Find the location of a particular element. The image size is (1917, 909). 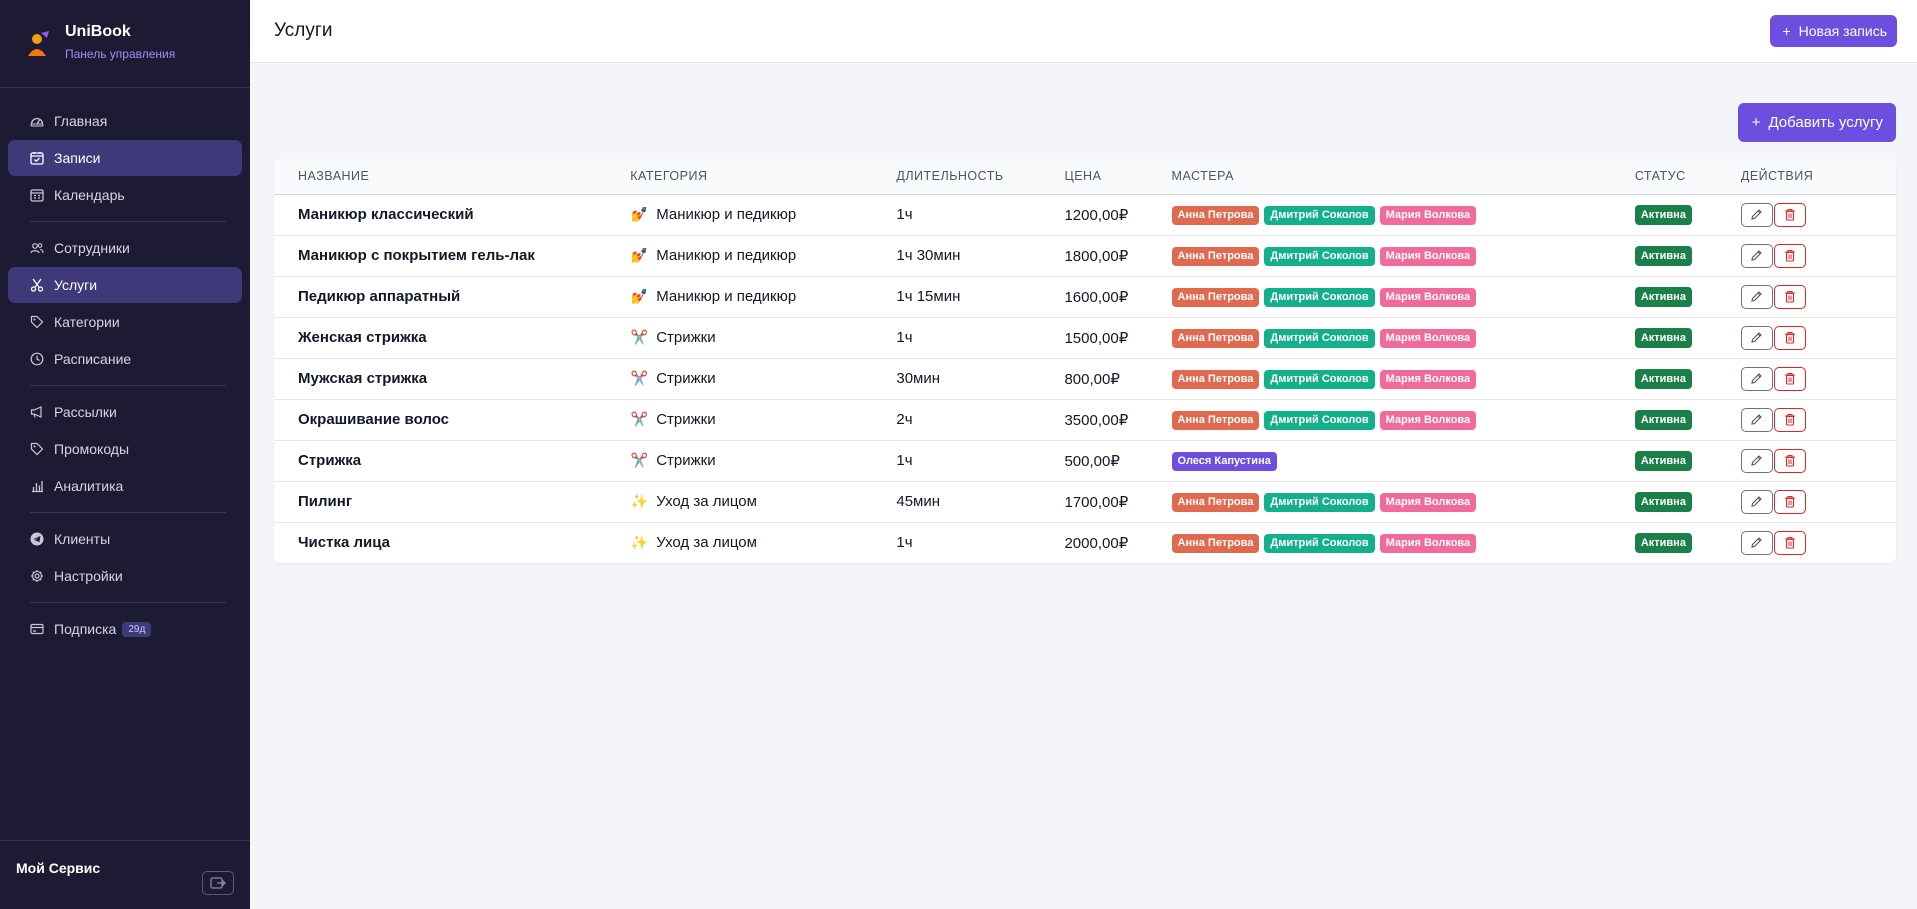

sidebar-item-2-0: Рассылки is located at coordinates (125, 412).